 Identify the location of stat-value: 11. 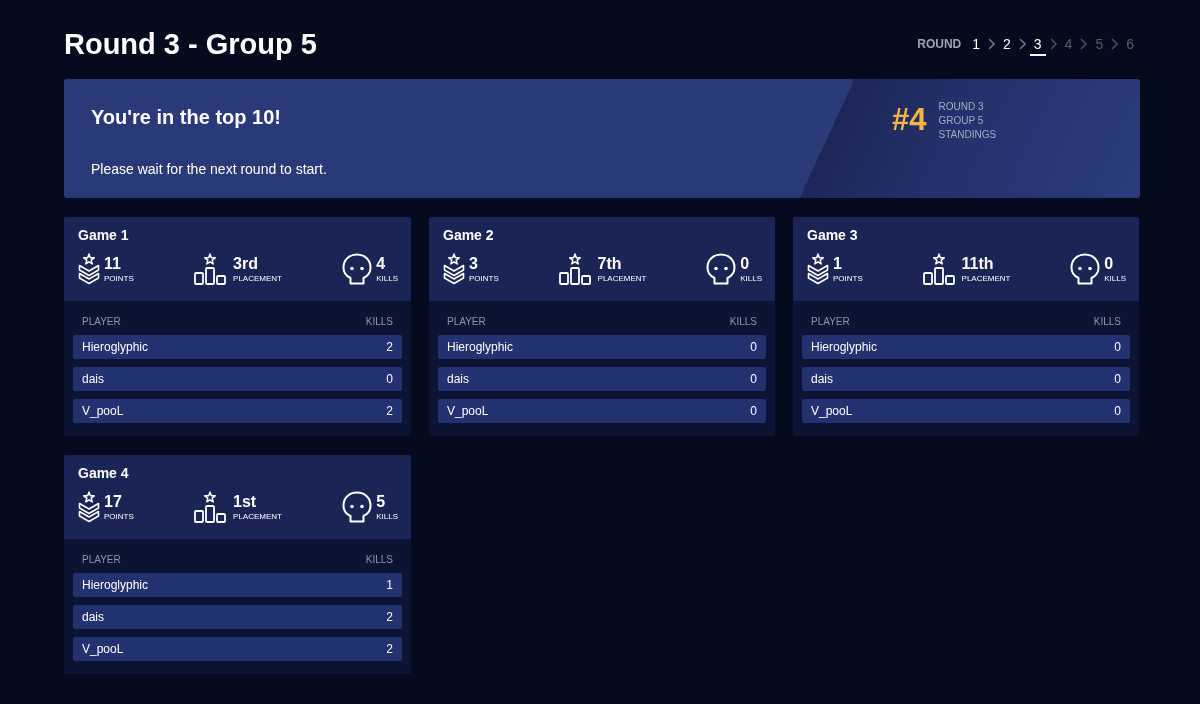
(112, 263).